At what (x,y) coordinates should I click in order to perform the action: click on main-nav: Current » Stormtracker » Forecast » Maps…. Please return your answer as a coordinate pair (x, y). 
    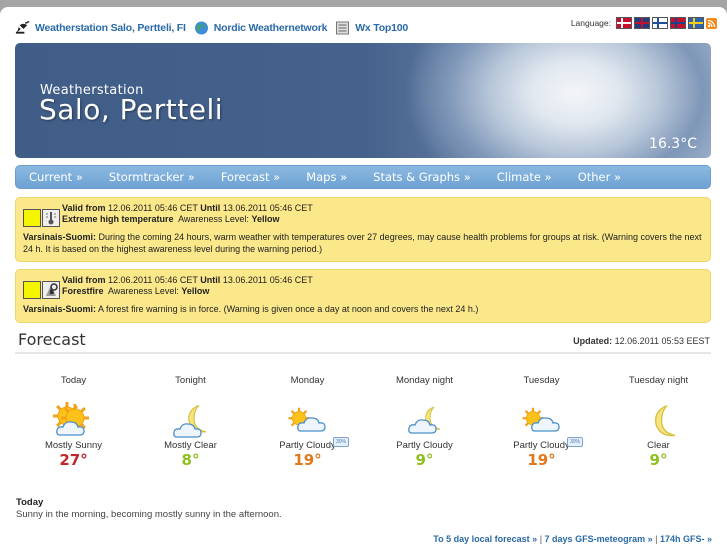
    Looking at the image, I should click on (363, 177).